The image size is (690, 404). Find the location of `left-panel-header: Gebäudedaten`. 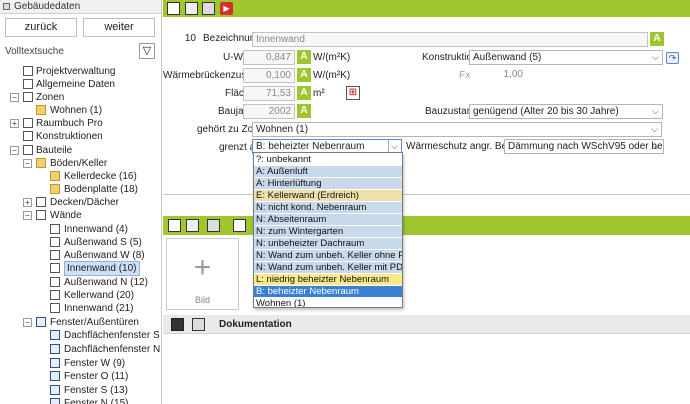

left-panel-header: Gebäudedaten is located at coordinates (80, 7).